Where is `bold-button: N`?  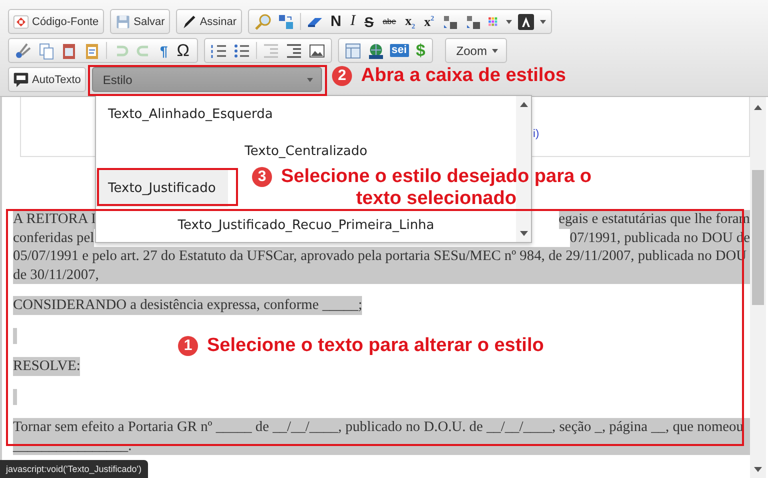
bold-button: N is located at coordinates (336, 21).